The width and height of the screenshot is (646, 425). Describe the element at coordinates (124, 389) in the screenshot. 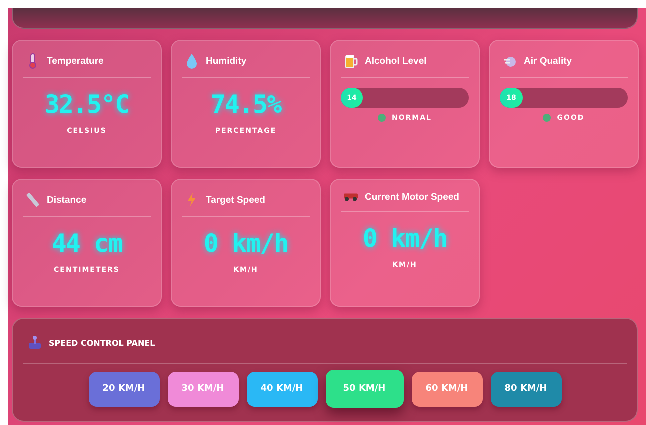

I see `speed-button: 20 KM/H` at that location.